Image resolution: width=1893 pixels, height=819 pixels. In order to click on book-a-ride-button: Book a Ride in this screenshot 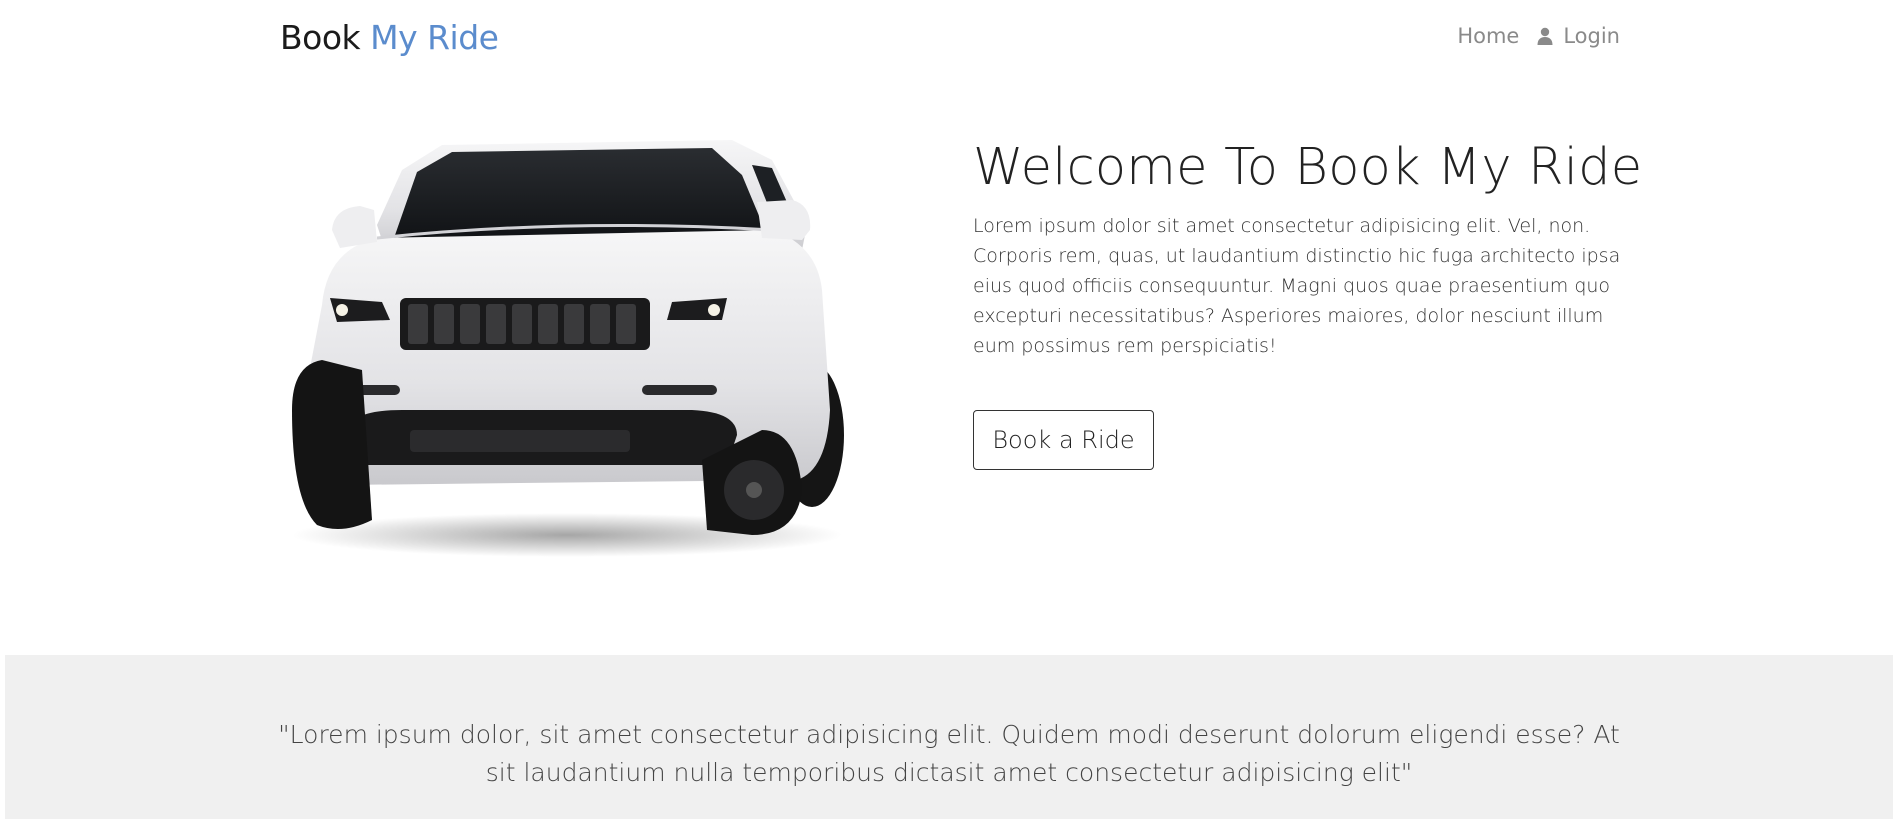, I will do `click(1063, 440)`.